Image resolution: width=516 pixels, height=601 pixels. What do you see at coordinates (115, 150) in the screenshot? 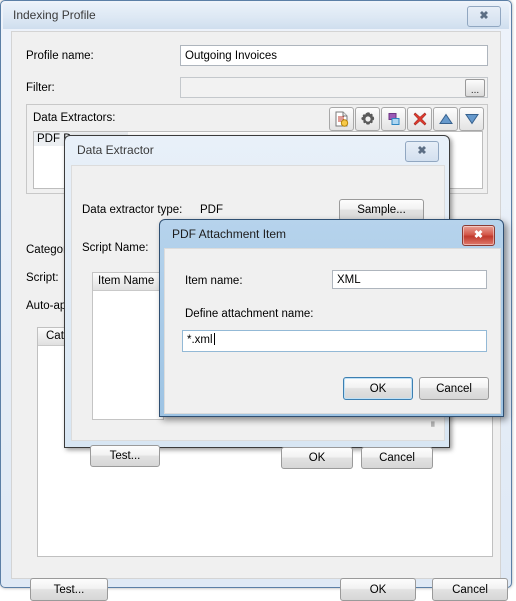
I see `data-extractor-title: Data Extractor` at bounding box center [115, 150].